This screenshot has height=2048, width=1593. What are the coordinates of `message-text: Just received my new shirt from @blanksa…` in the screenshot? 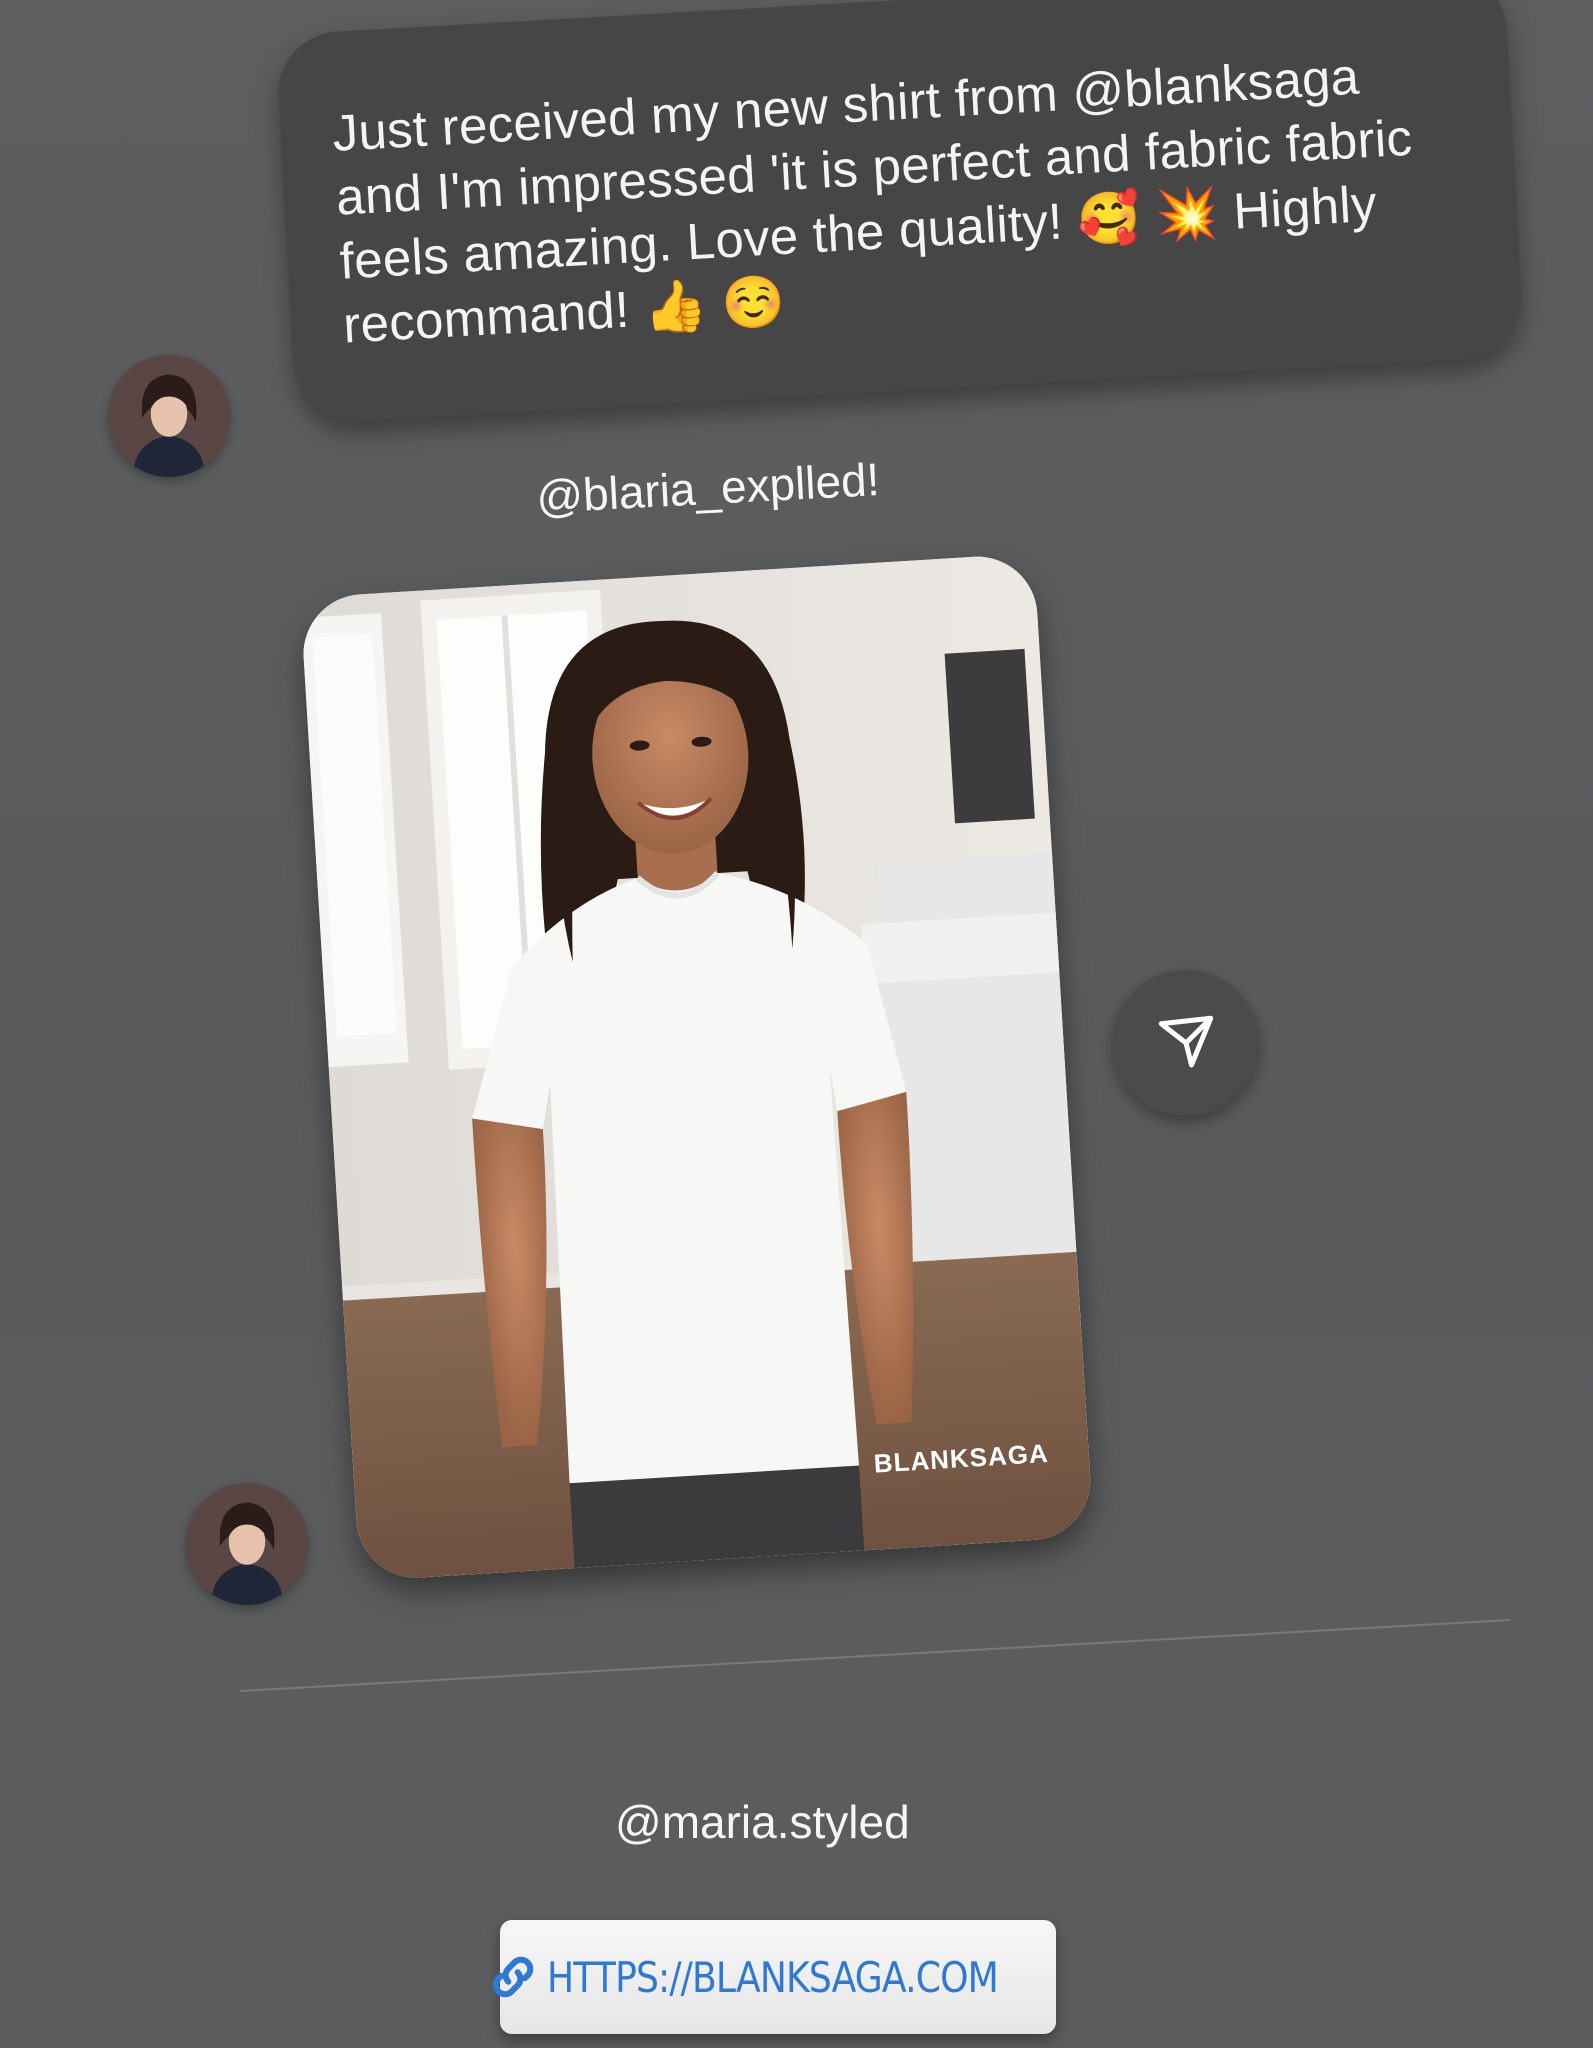 It's located at (872, 200).